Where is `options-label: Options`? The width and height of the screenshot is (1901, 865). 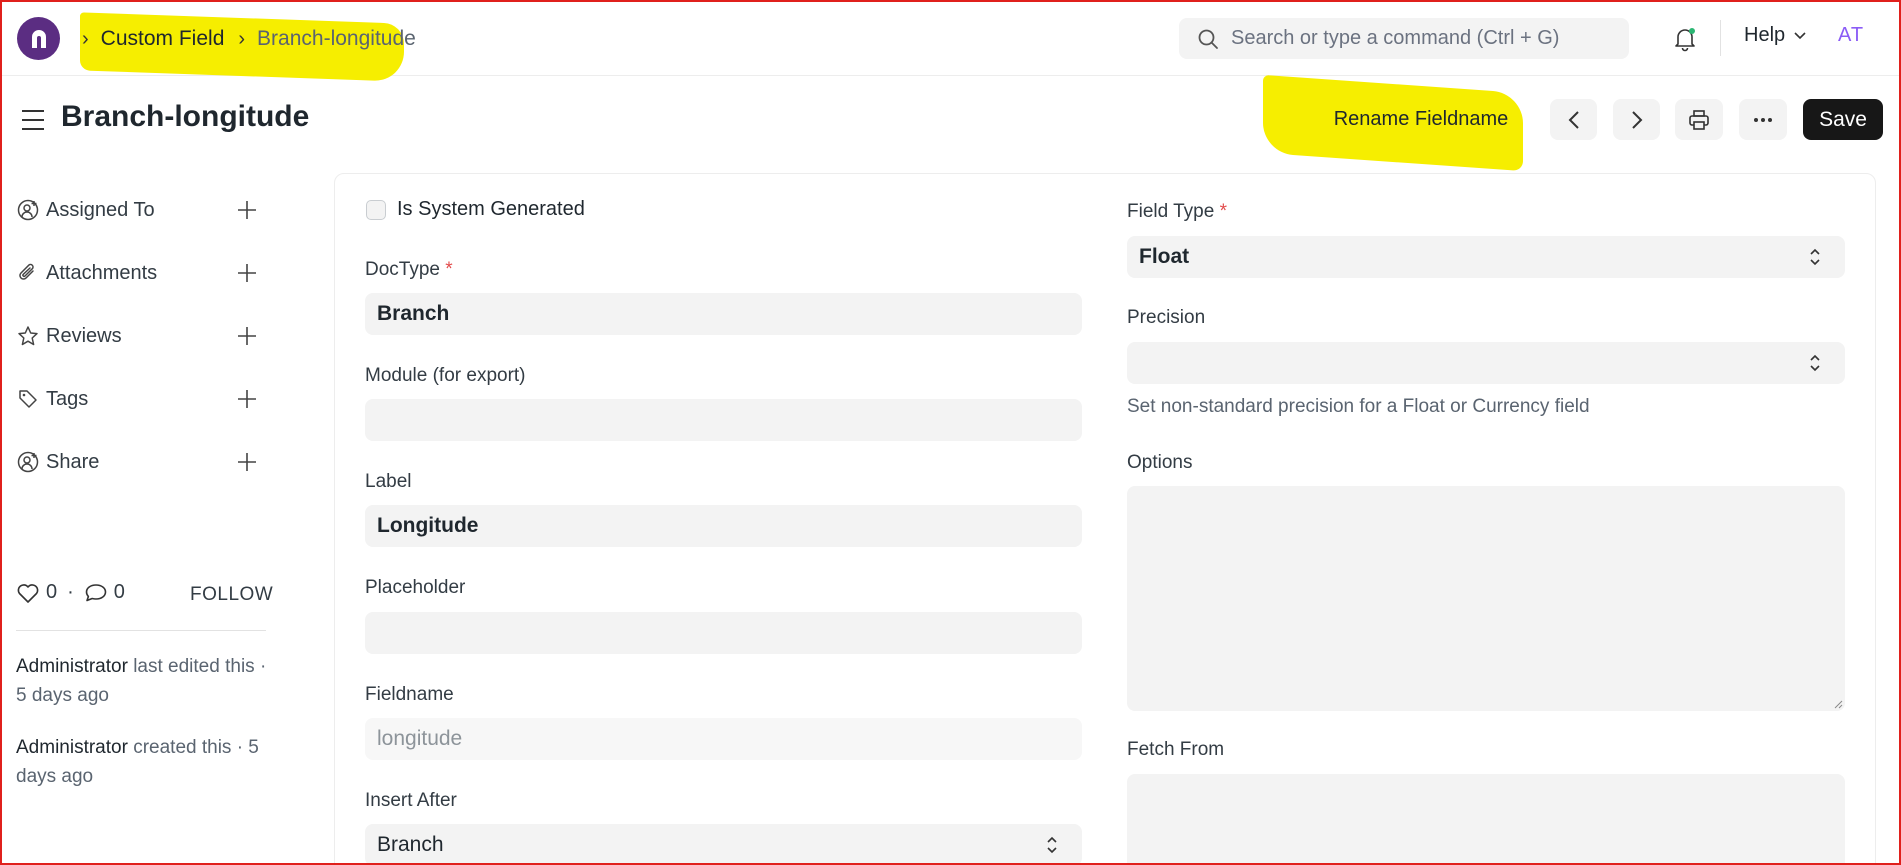 options-label: Options is located at coordinates (1160, 462).